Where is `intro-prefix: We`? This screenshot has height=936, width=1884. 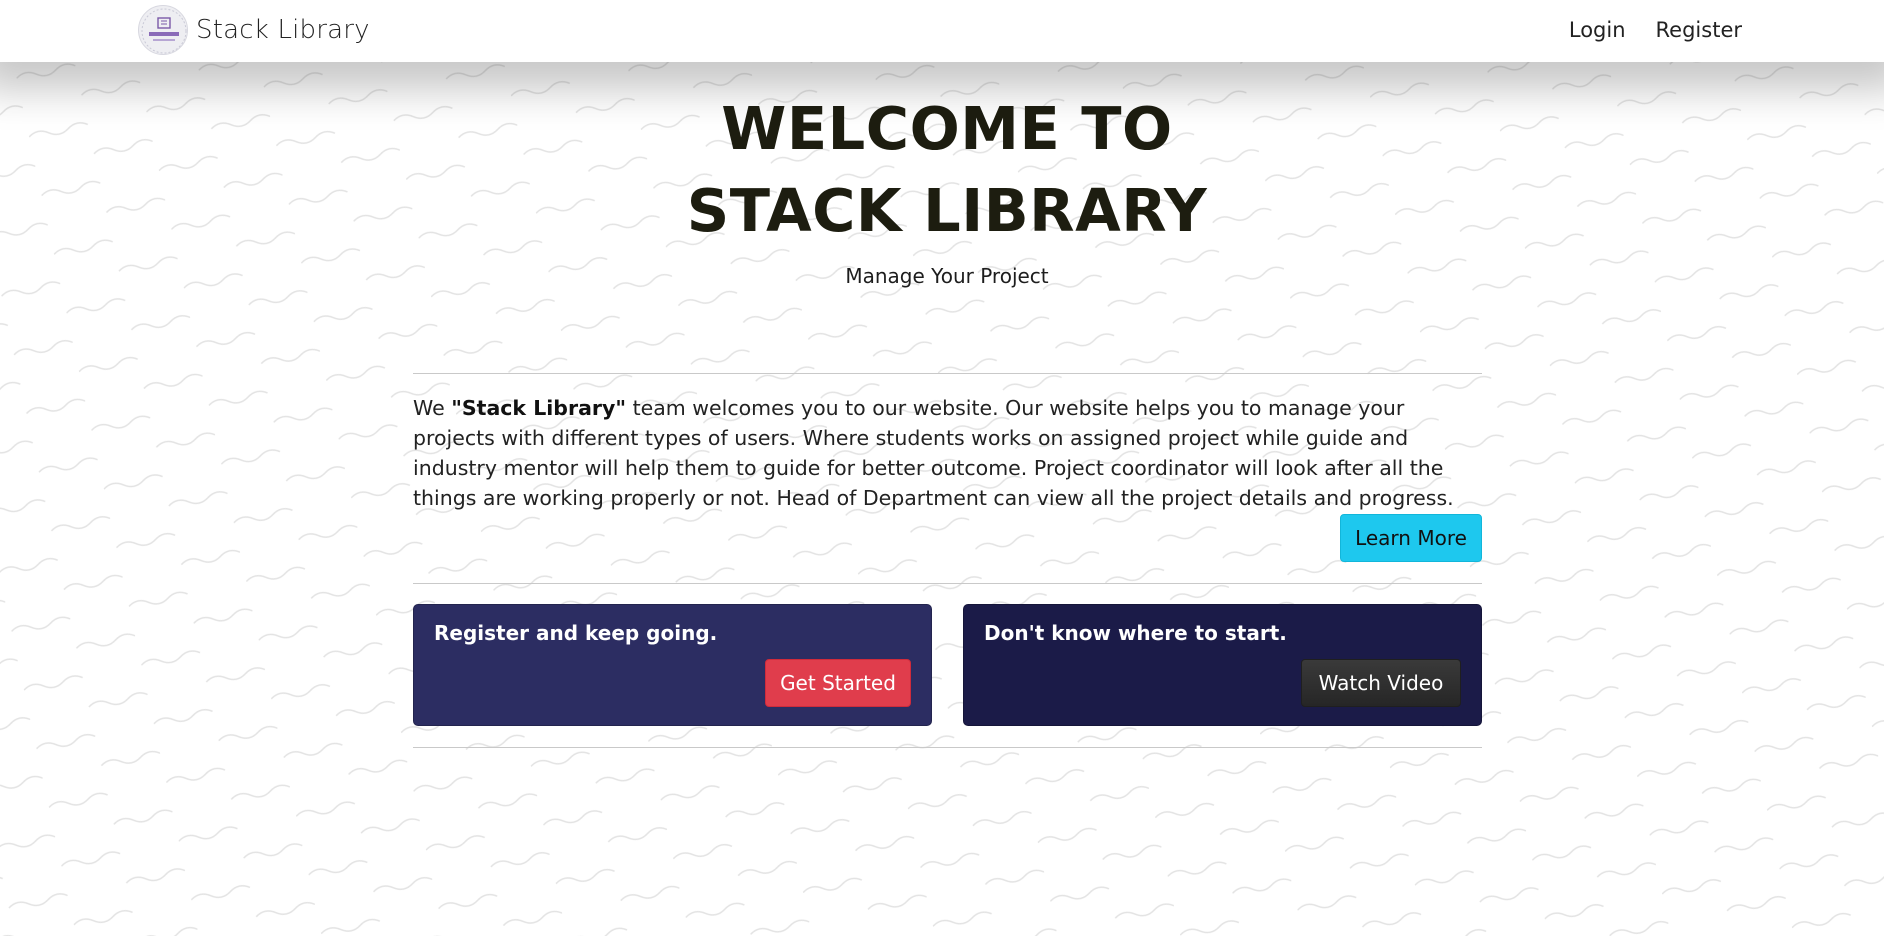
intro-prefix: We is located at coordinates (432, 408).